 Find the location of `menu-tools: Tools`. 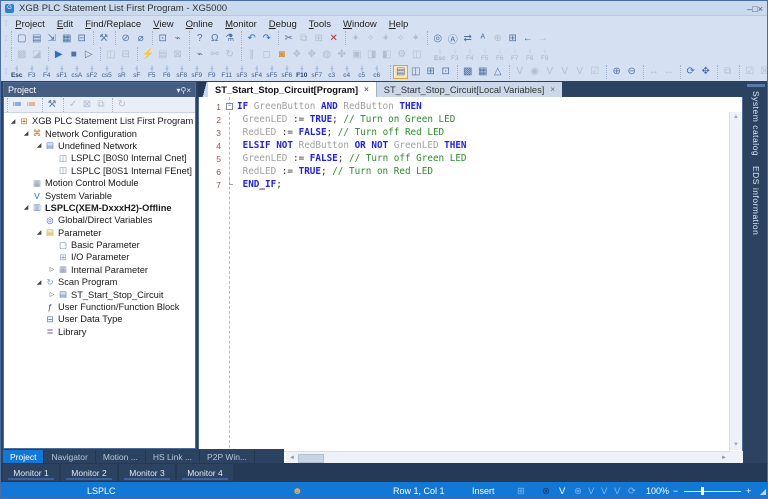

menu-tools: Tools is located at coordinates (320, 24).